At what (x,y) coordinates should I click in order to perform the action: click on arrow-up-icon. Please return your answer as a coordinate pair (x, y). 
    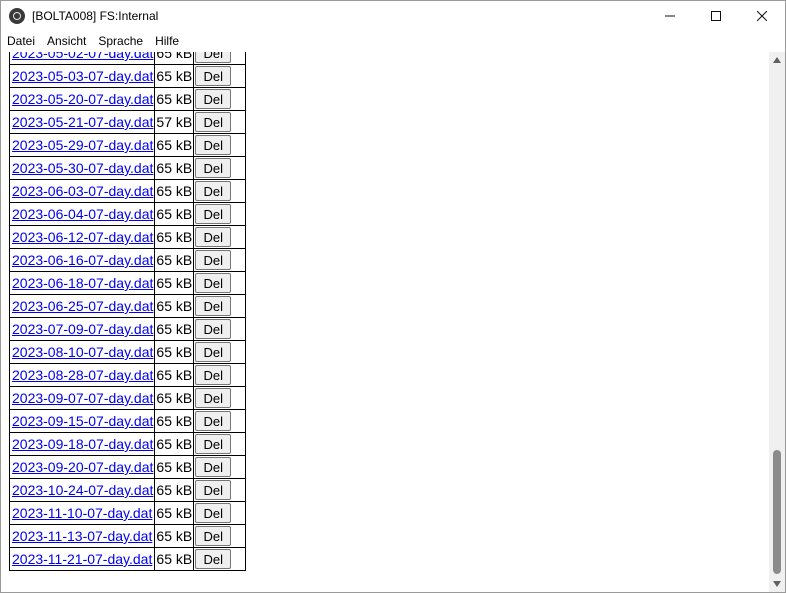
    Looking at the image, I should click on (777, 60).